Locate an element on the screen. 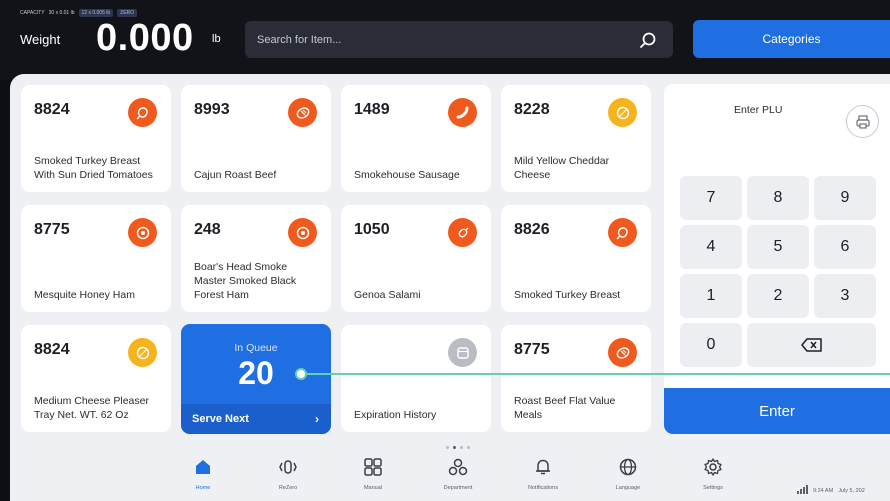  key-9: 9 is located at coordinates (845, 198).